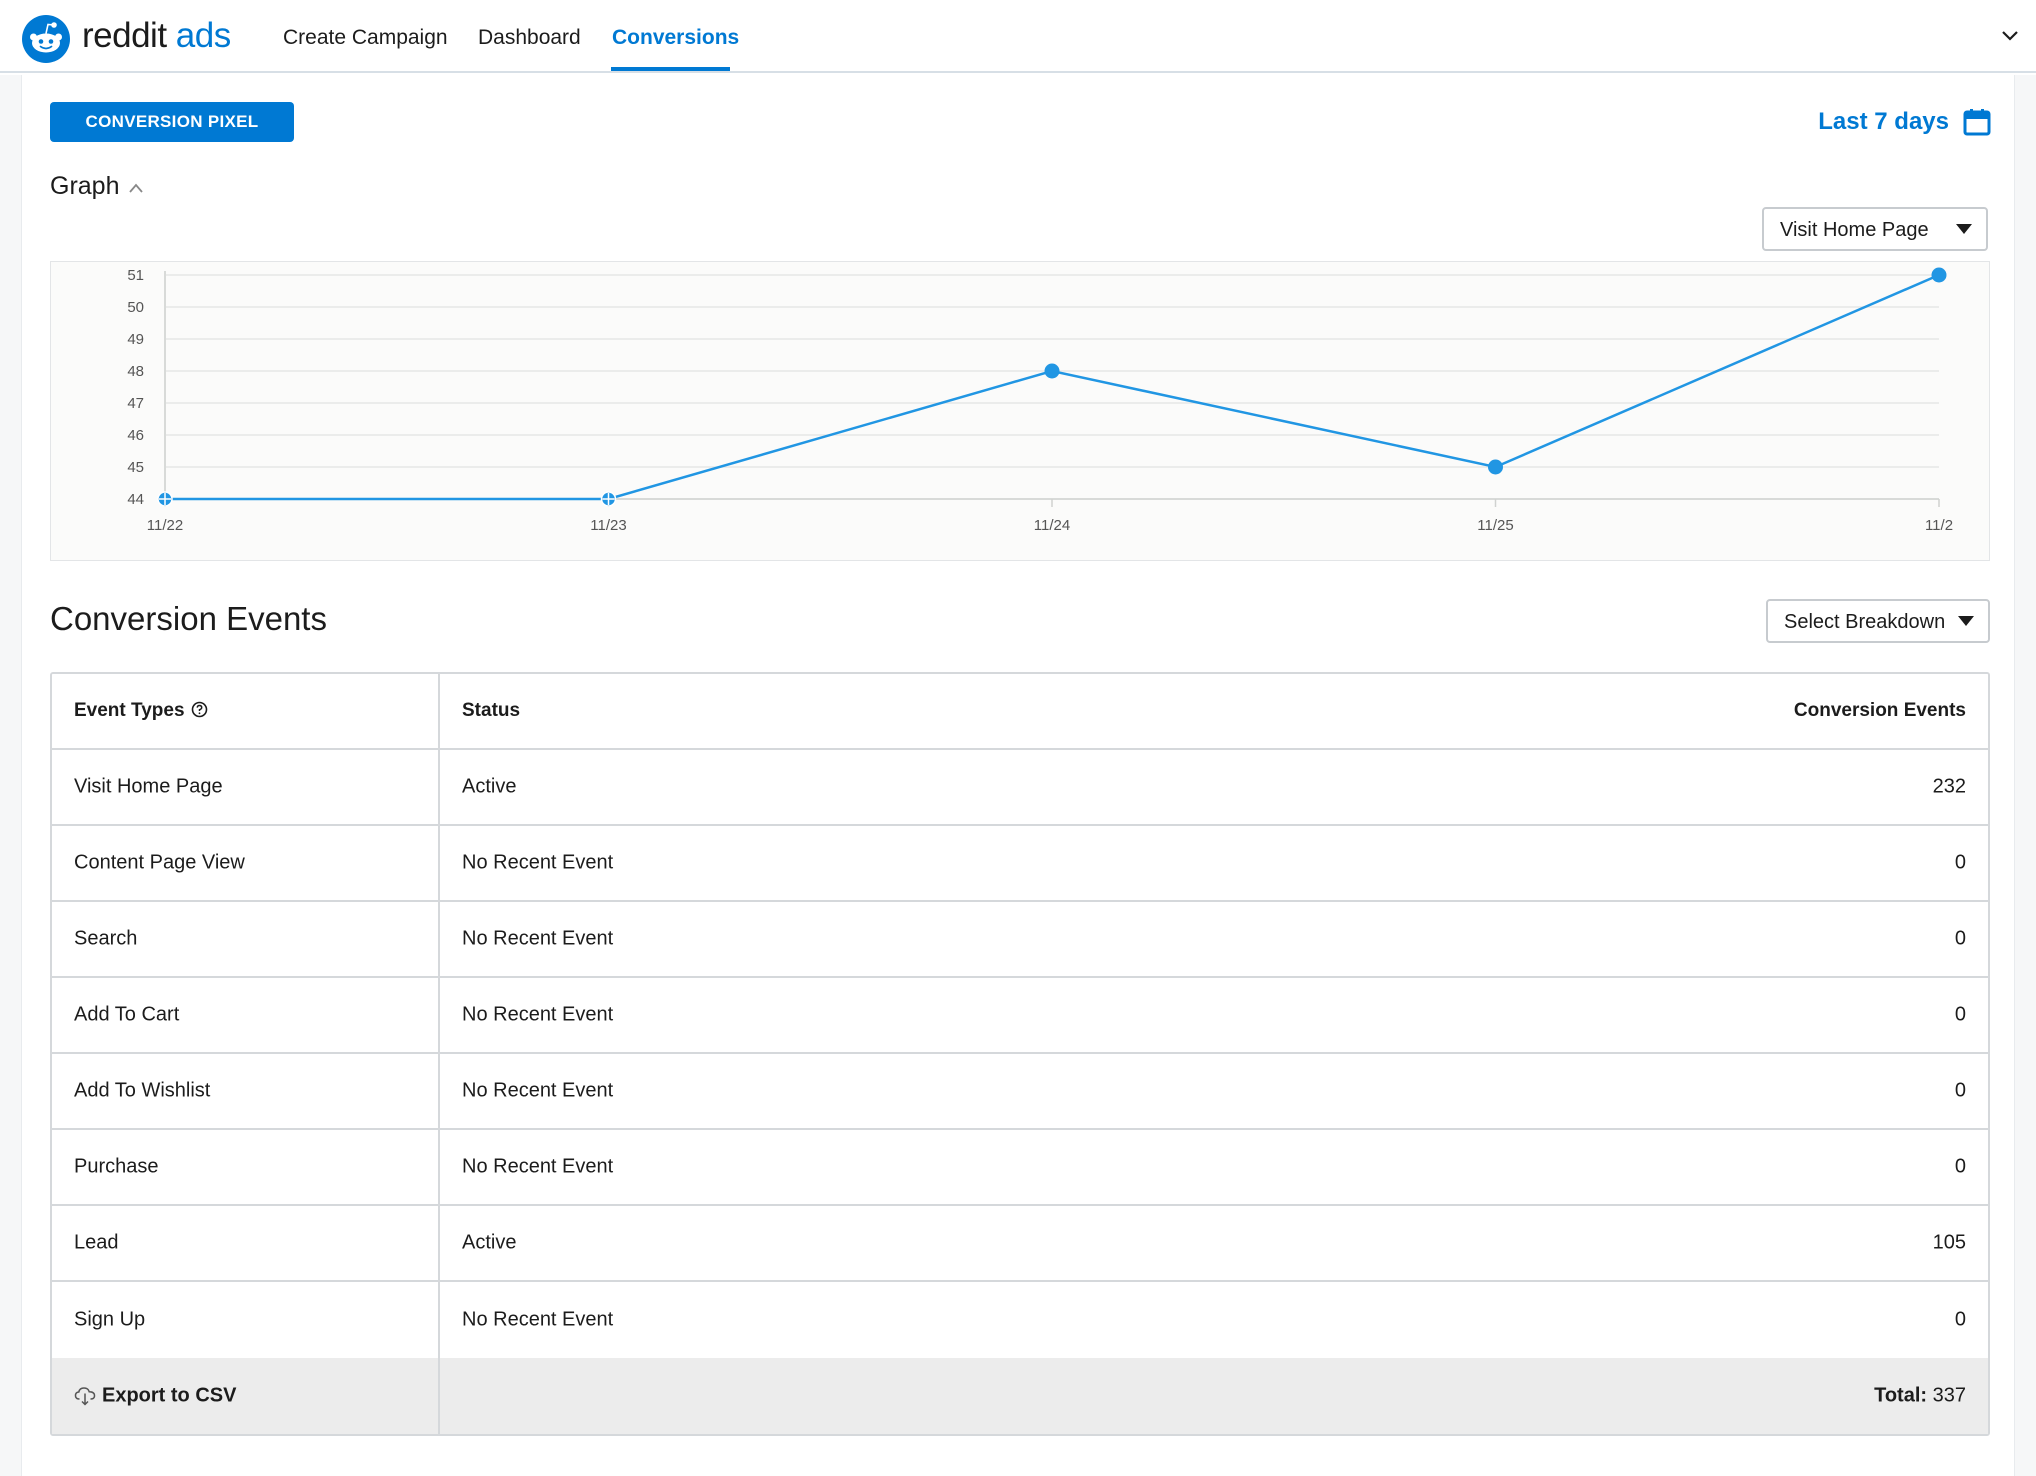 The image size is (2036, 1476). Describe the element at coordinates (1020, 940) in the screenshot. I see `table-row: Search No Recent Event 0` at that location.